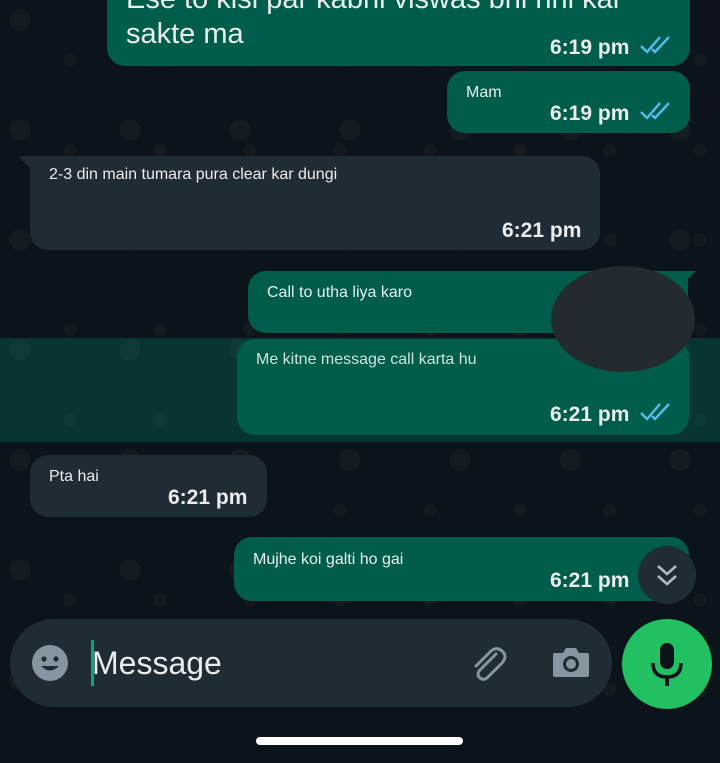 This screenshot has width=720, height=763. What do you see at coordinates (571, 662) in the screenshot?
I see `camera-icon` at bounding box center [571, 662].